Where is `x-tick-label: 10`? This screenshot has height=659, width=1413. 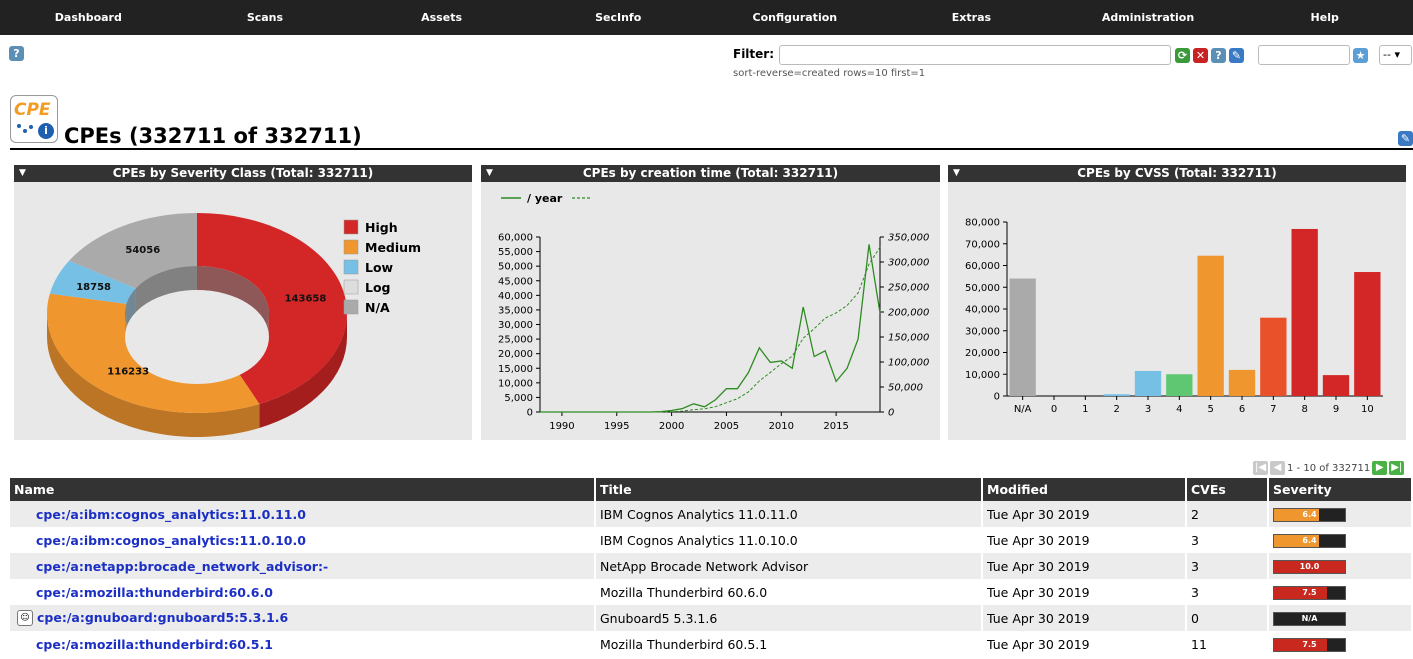 x-tick-label: 10 is located at coordinates (1367, 409).